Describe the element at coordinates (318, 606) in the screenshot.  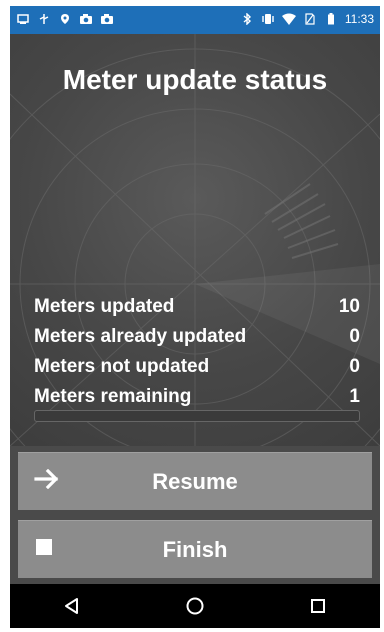
I see `recents-icon` at that location.